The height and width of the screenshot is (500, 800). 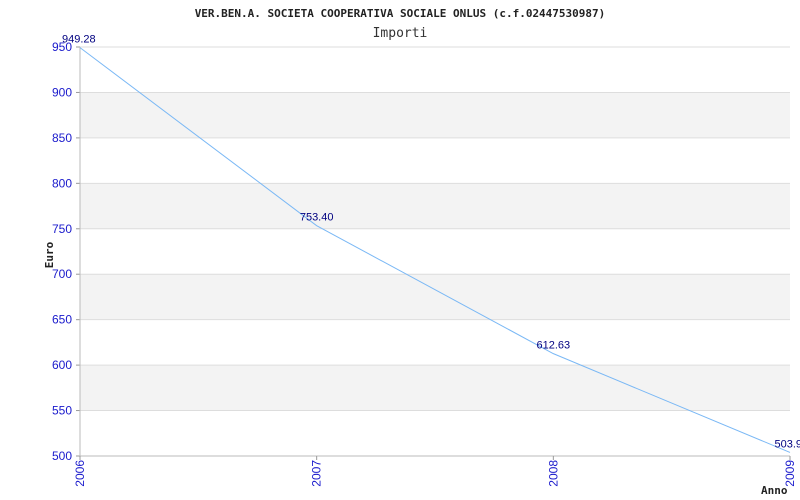 I want to click on x-tick-label: 2008, so click(x=553, y=473).